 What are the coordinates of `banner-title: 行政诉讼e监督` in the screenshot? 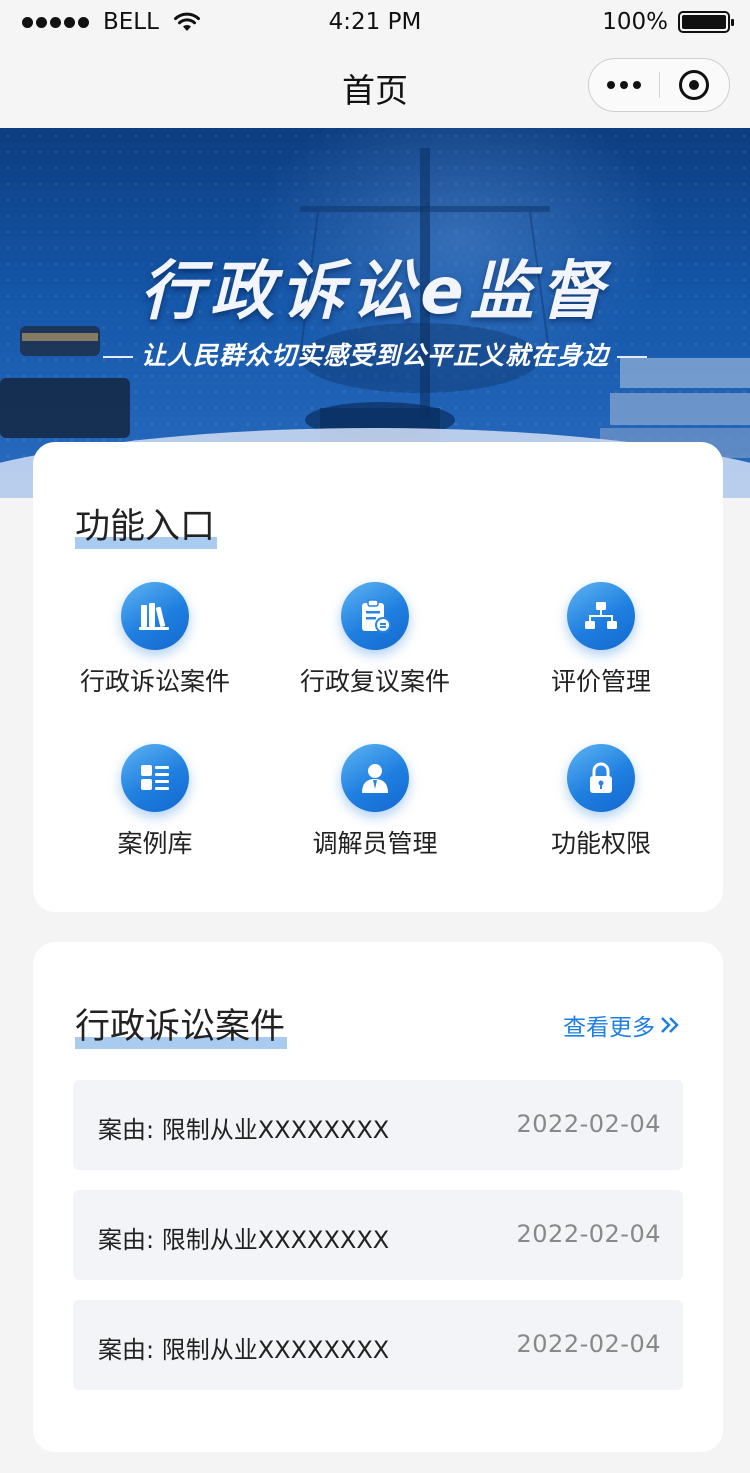 It's located at (375, 292).